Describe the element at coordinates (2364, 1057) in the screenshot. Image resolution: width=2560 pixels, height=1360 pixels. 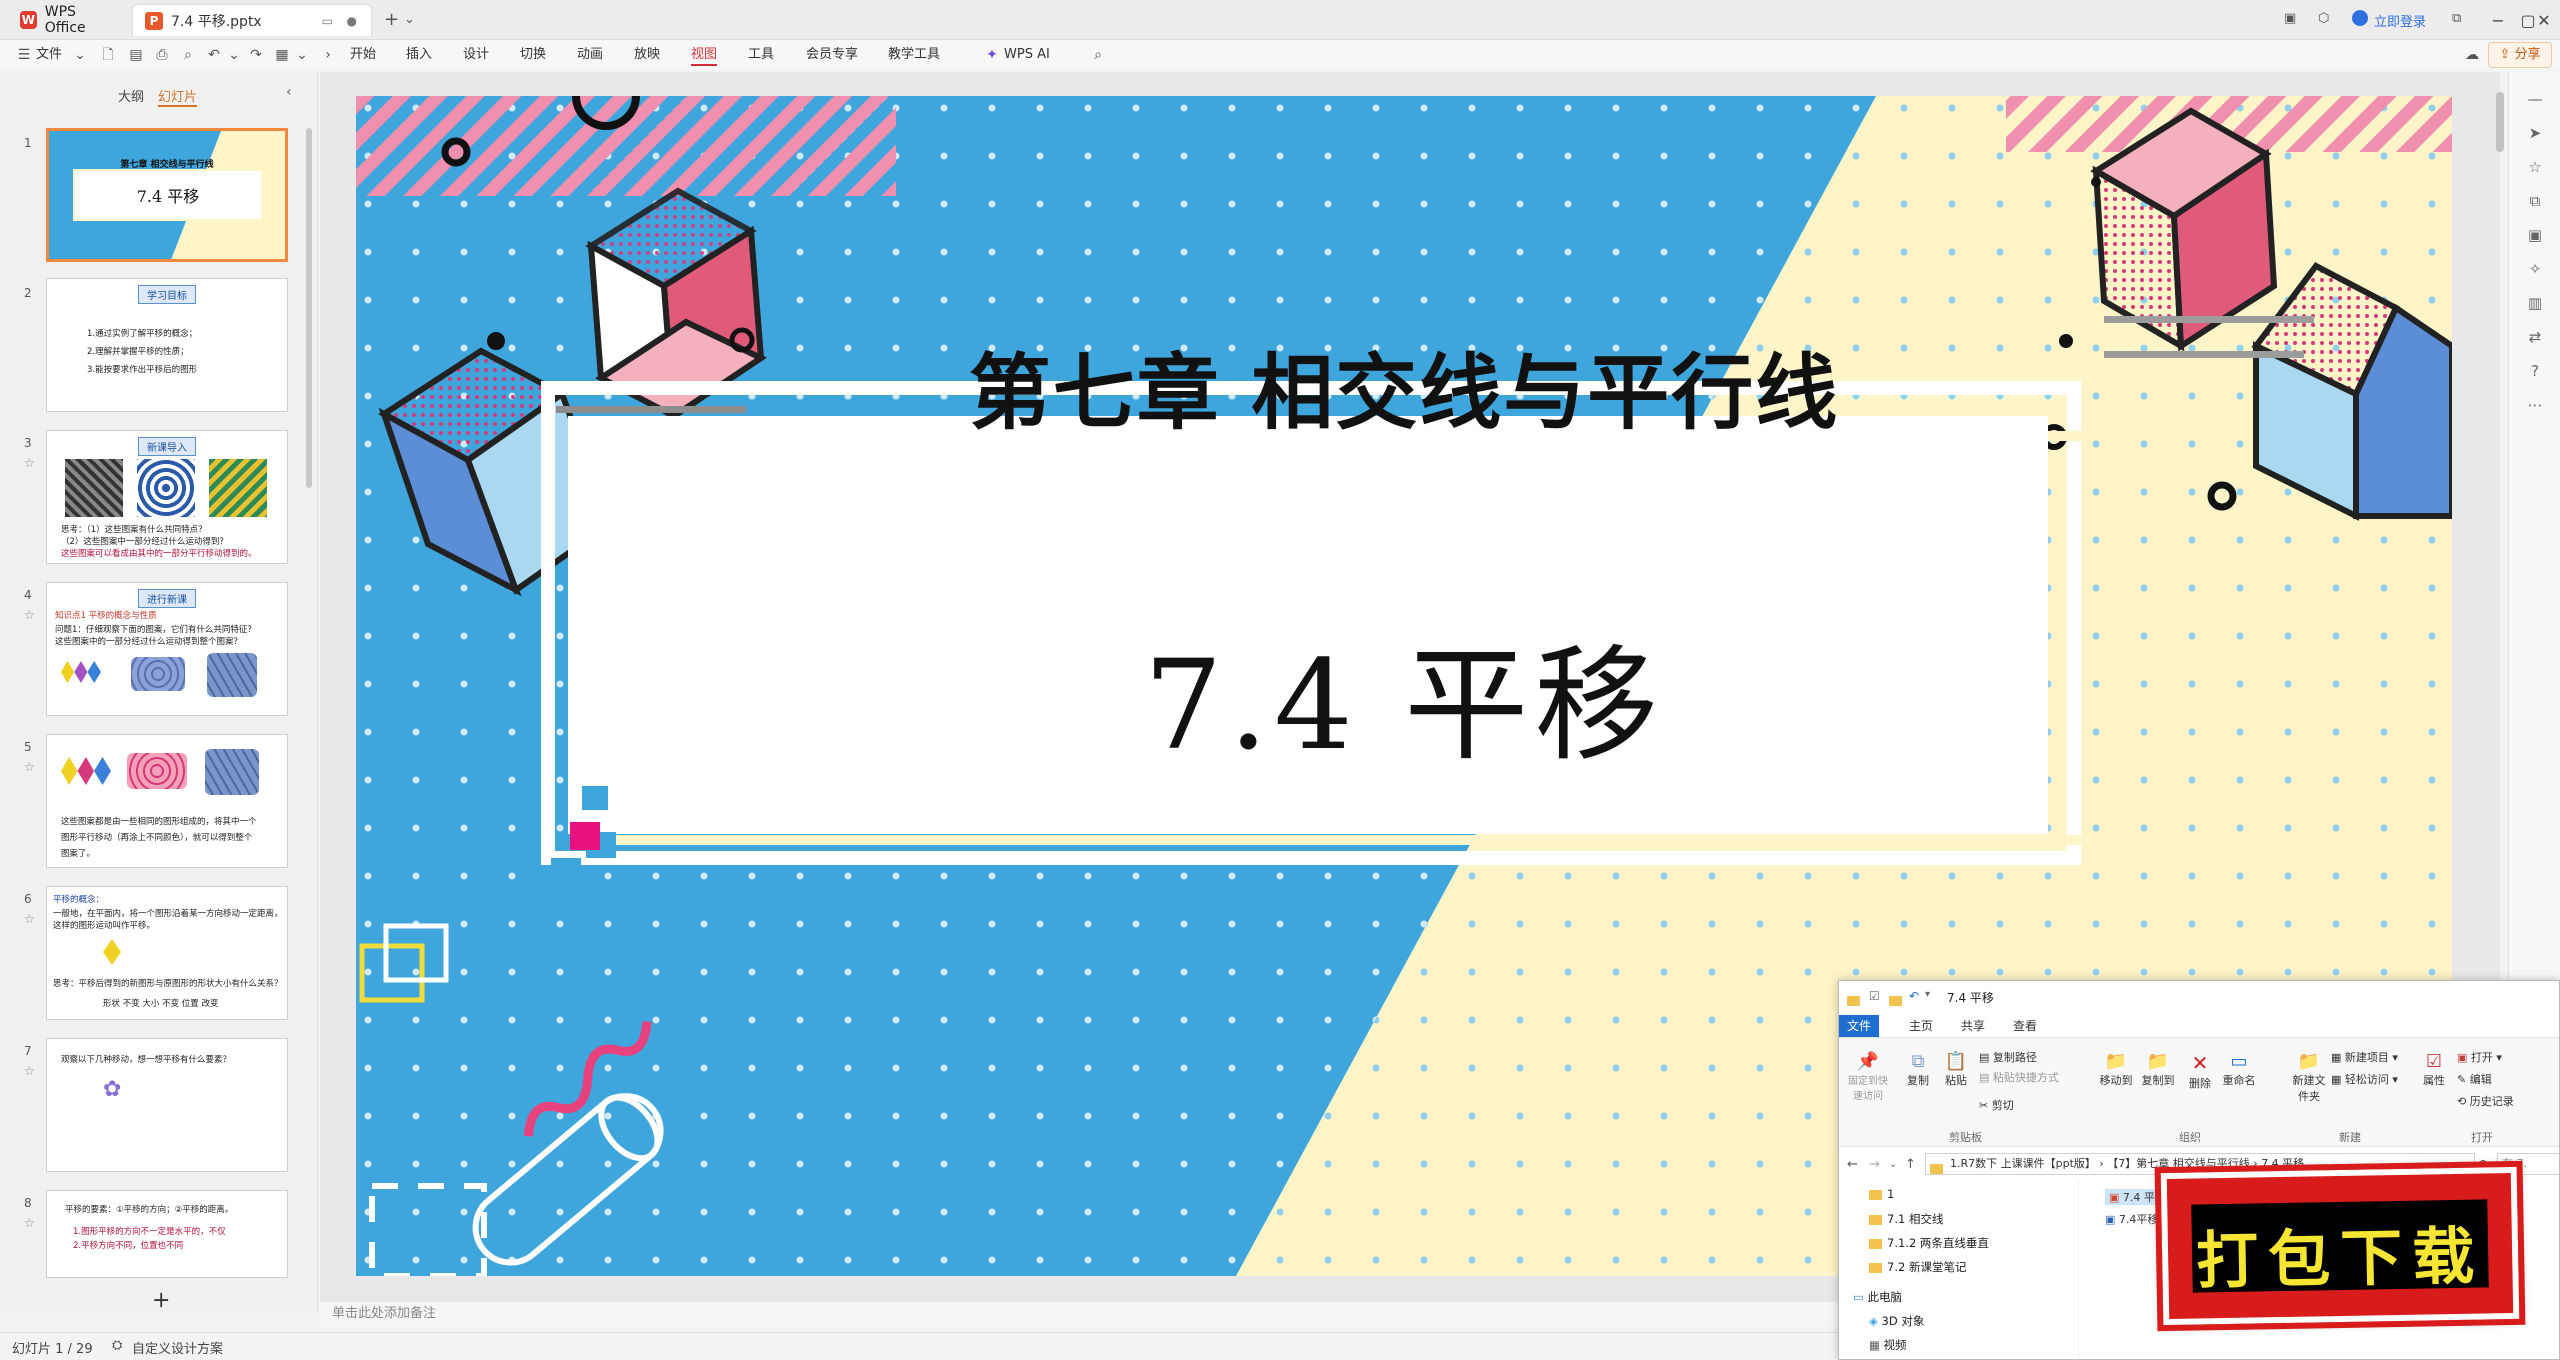
I see `new-item-button: ▦ 新建项目 ▾` at that location.